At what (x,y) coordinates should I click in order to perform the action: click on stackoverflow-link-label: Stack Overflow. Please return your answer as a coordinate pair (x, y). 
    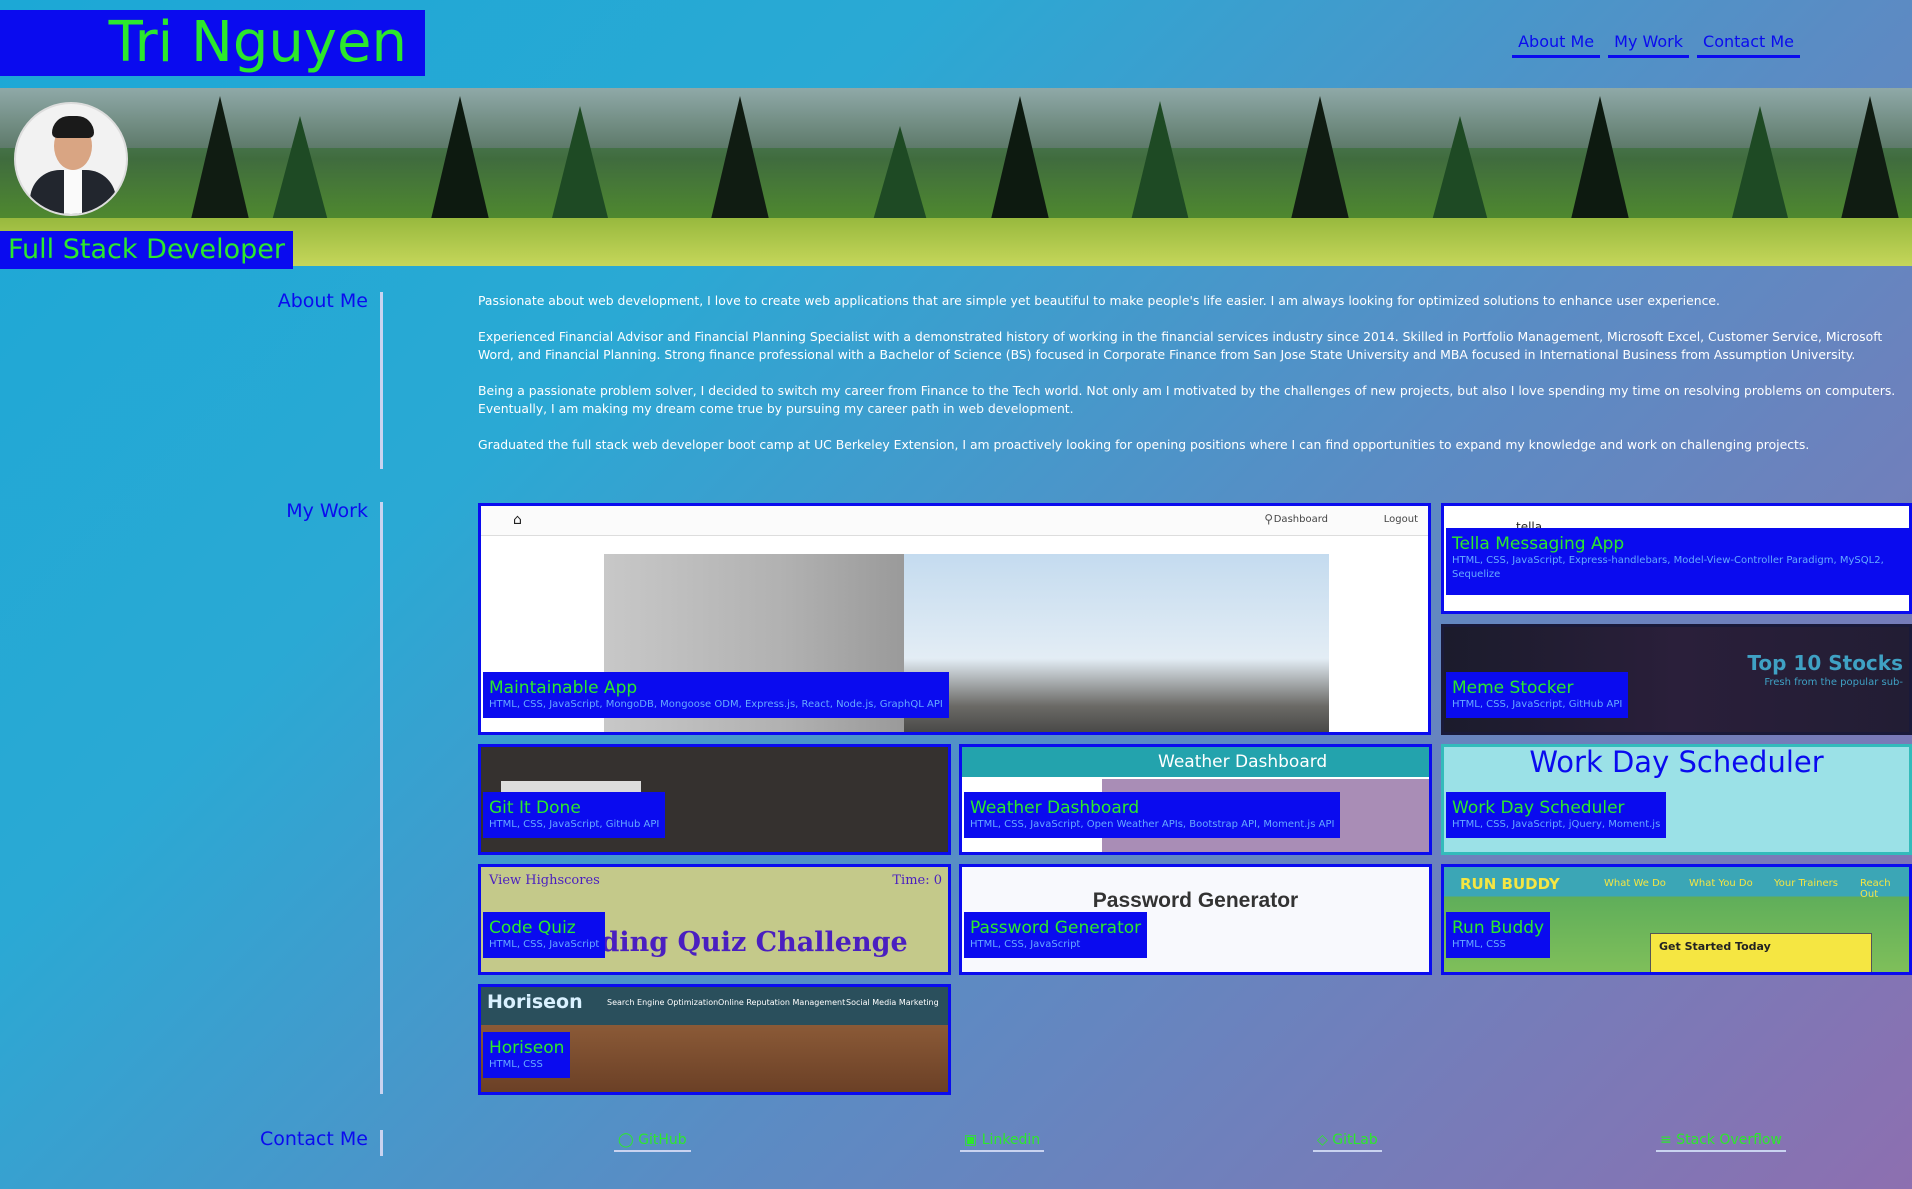
    Looking at the image, I should click on (1729, 1140).